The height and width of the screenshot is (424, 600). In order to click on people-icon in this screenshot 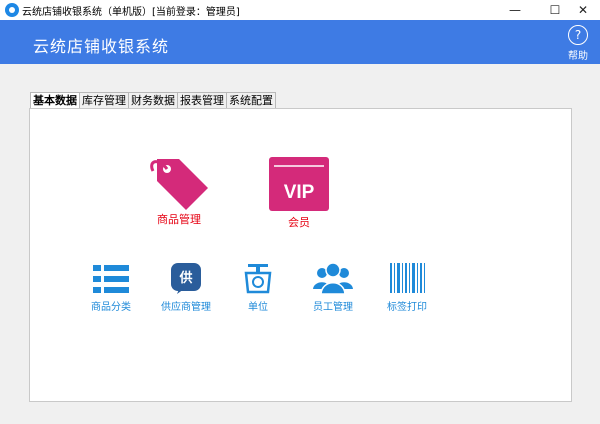, I will do `click(333, 278)`.